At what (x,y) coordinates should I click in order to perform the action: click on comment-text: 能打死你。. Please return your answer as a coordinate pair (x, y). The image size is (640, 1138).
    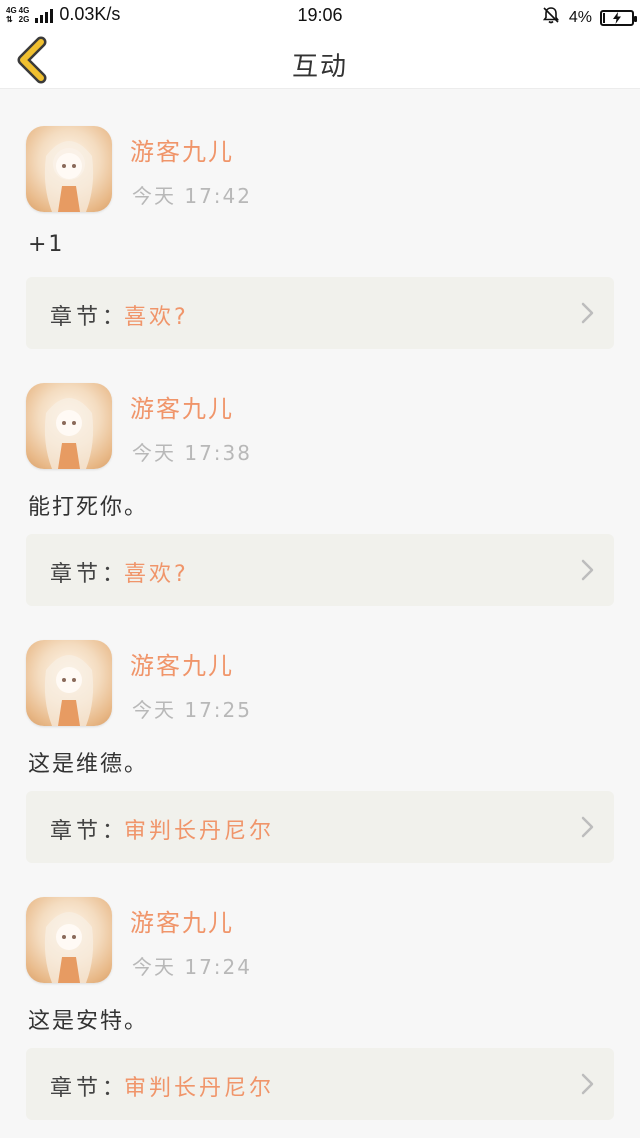
    Looking at the image, I should click on (88, 507).